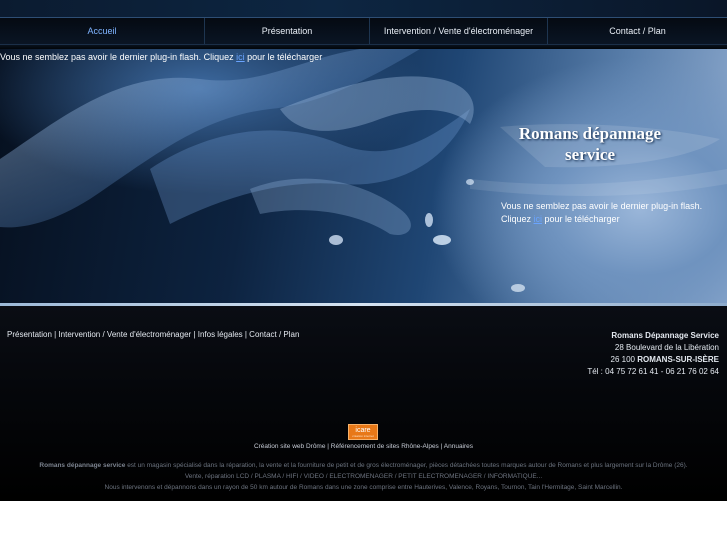  I want to click on brand-title: Romans dépannage service, so click(590, 144).